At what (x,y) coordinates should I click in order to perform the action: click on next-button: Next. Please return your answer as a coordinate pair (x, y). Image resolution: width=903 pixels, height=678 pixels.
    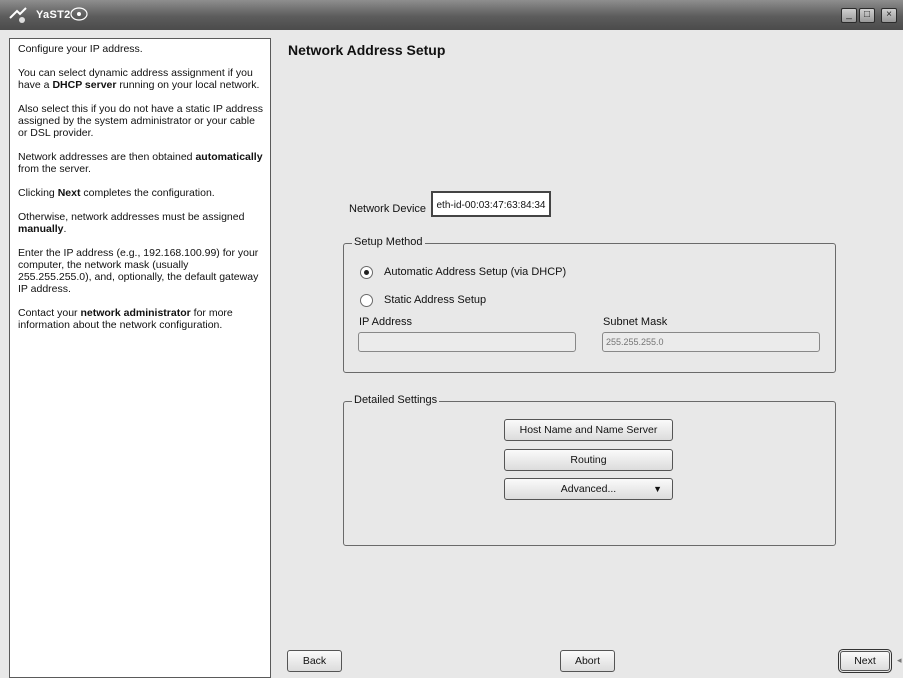
    Looking at the image, I should click on (865, 661).